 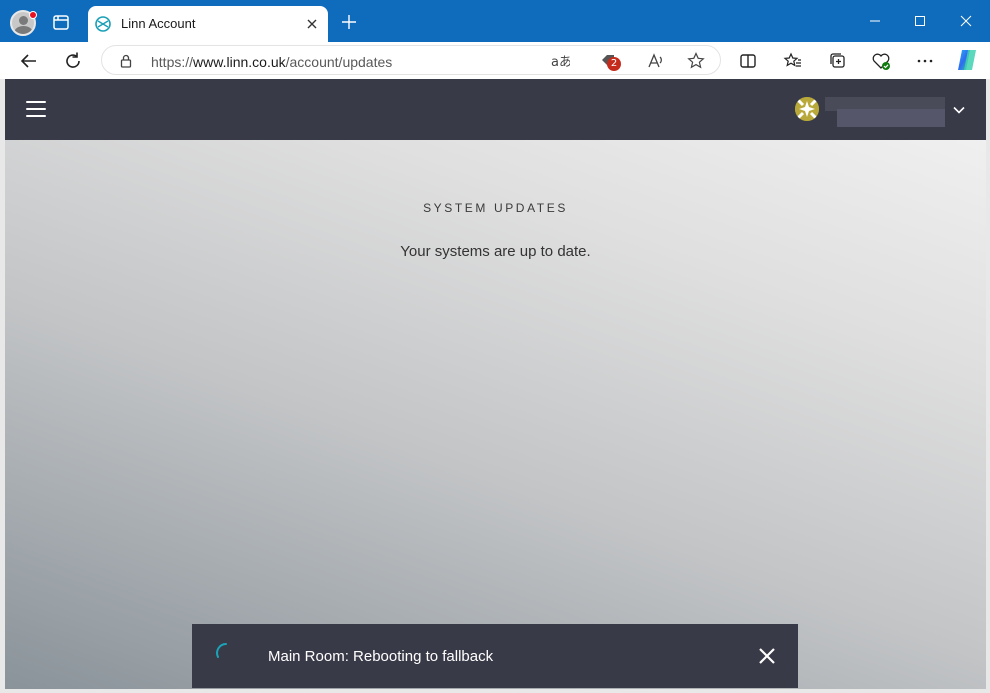 I want to click on lock-icon, so click(x=126, y=61).